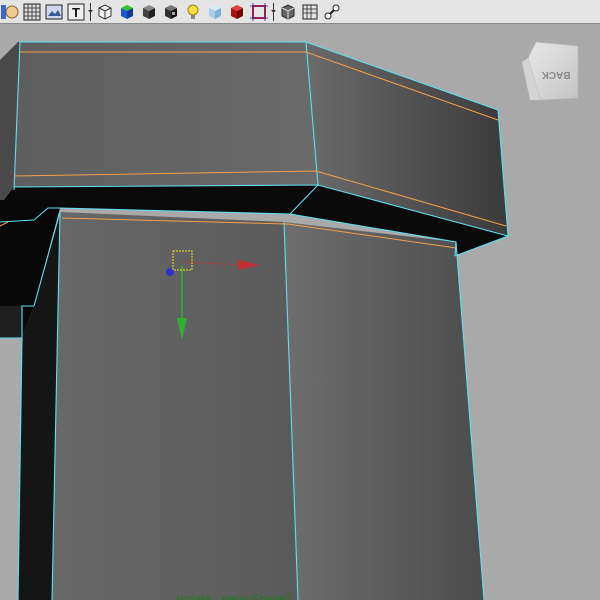  I want to click on resolution-gate-icon, so click(259, 12).